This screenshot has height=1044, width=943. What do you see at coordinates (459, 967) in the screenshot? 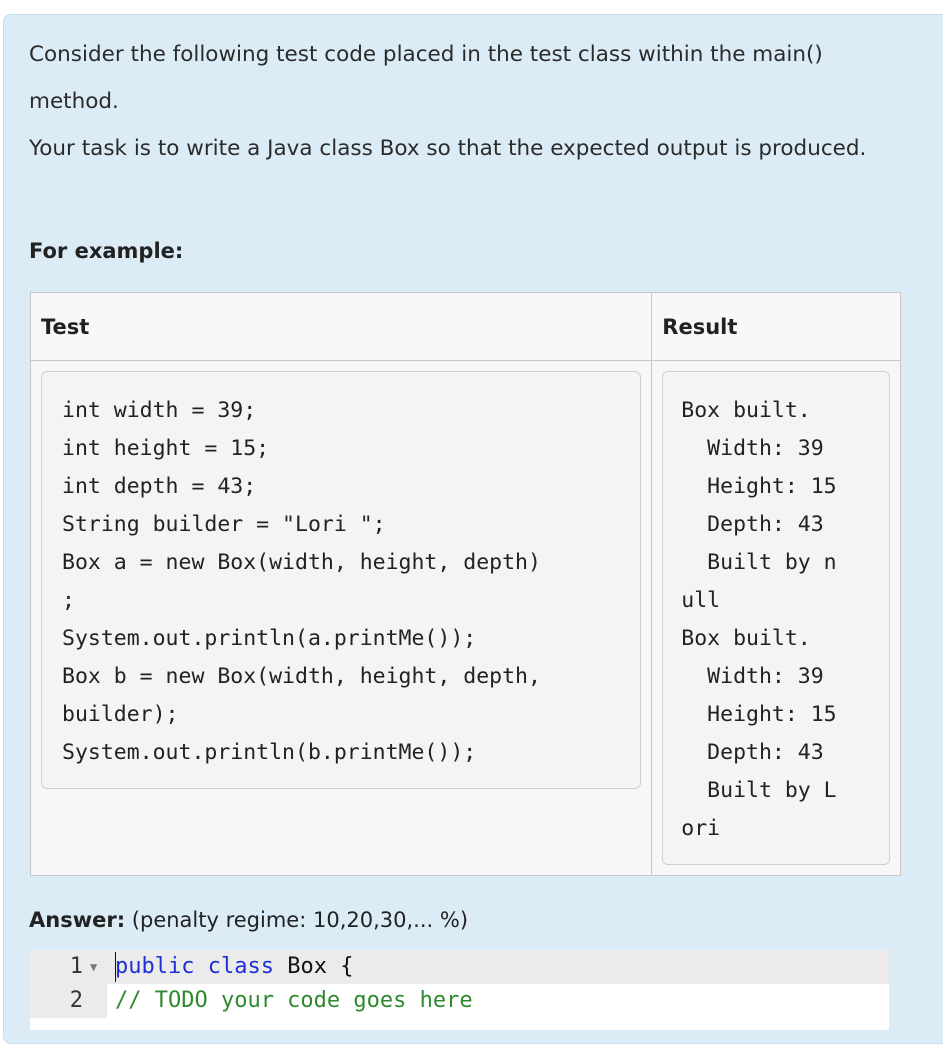
I see `editor-line-1: 1 ▼ public class Box {` at bounding box center [459, 967].